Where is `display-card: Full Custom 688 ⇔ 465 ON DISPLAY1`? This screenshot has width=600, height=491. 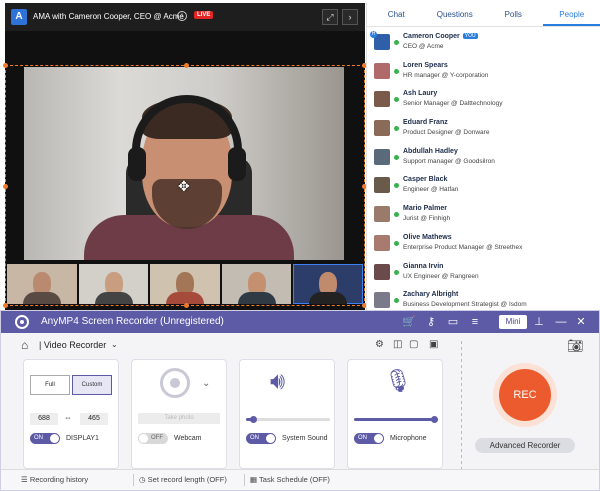 display-card: Full Custom 688 ⇔ 465 ON DISPLAY1 is located at coordinates (71, 414).